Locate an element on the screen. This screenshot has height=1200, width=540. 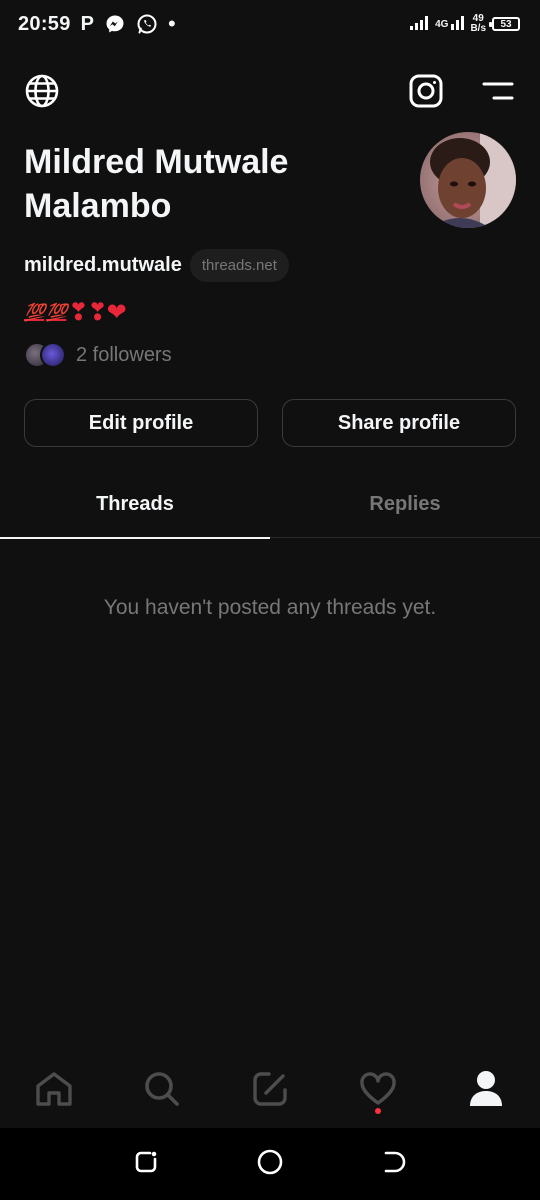
edit-profile-button: Edit profile is located at coordinates (141, 423).